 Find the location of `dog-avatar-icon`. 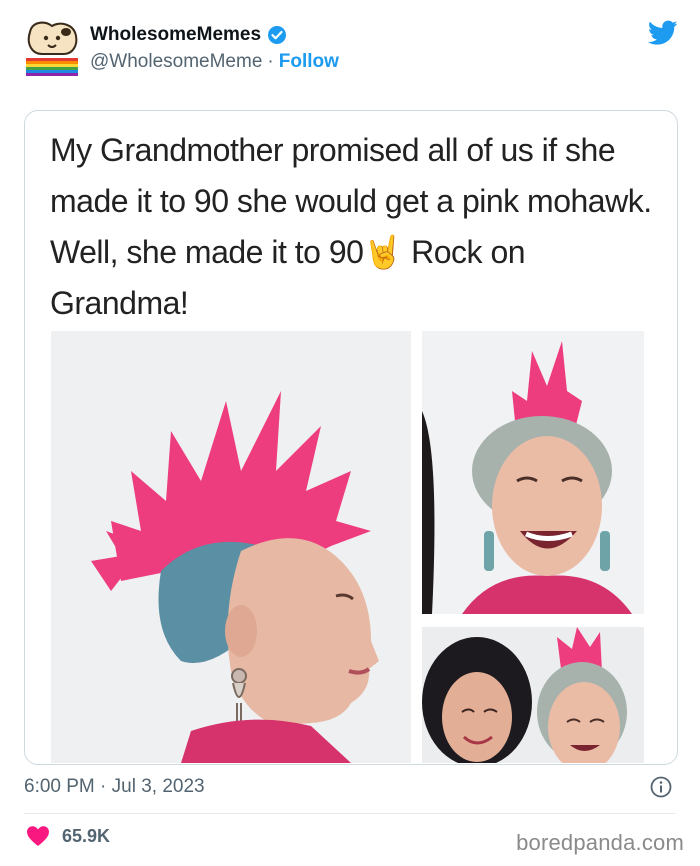

dog-avatar-icon is located at coordinates (52, 48).